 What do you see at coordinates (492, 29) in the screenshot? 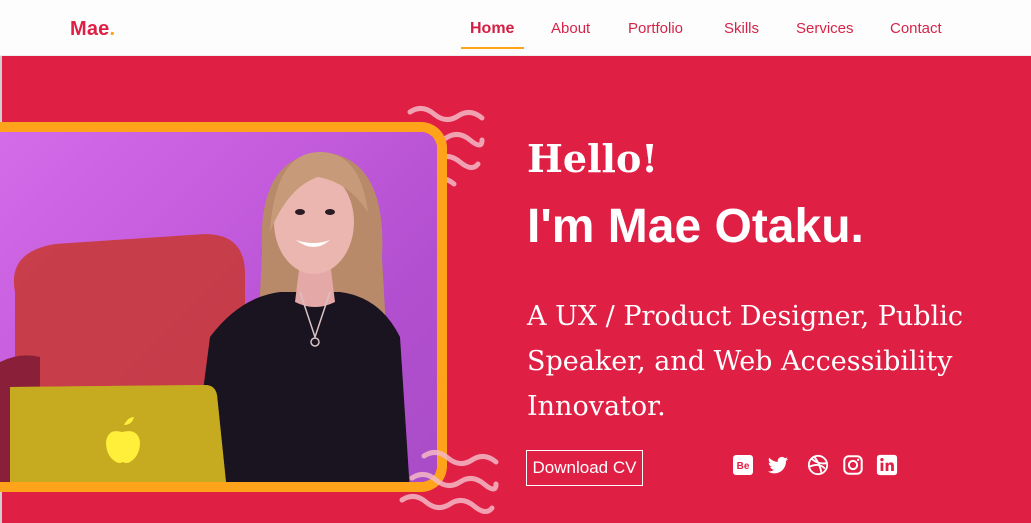
I see `nav-item-home: Home` at bounding box center [492, 29].